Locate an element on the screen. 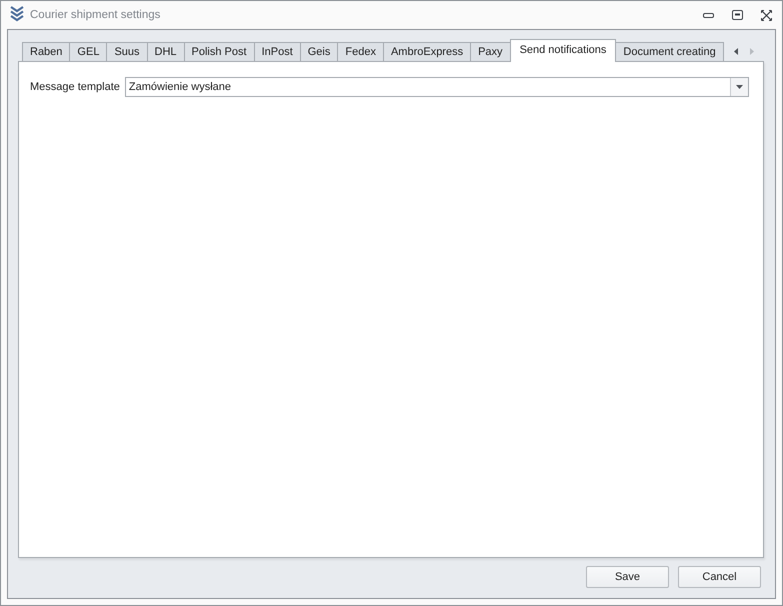 This screenshot has height=606, width=783. close-icon is located at coordinates (766, 15).